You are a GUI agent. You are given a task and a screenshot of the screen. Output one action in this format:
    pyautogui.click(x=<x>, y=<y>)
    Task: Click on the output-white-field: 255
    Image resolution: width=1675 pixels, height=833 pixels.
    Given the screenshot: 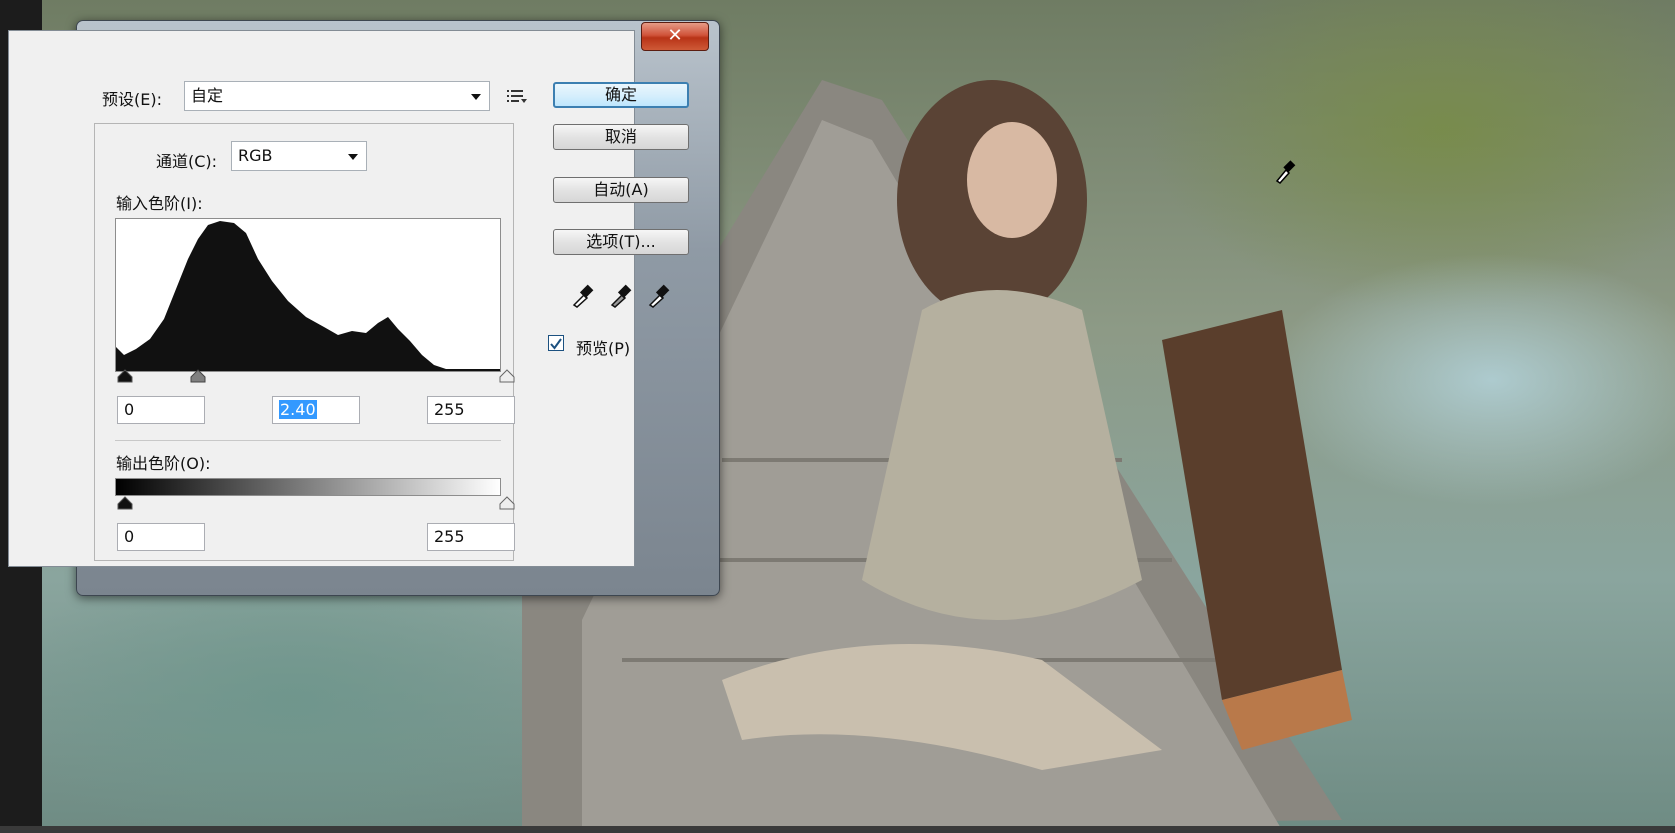 What is the action you would take?
    pyautogui.click(x=471, y=537)
    